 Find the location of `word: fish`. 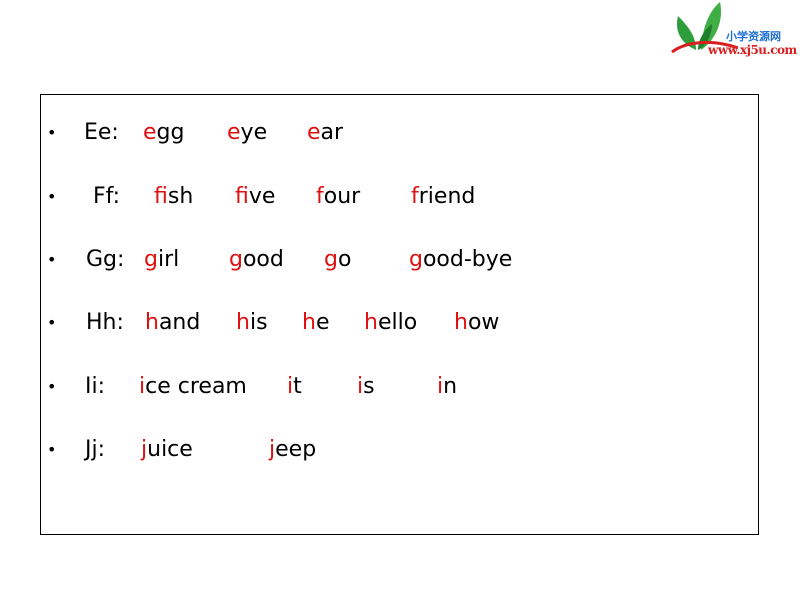

word: fish is located at coordinates (174, 196).